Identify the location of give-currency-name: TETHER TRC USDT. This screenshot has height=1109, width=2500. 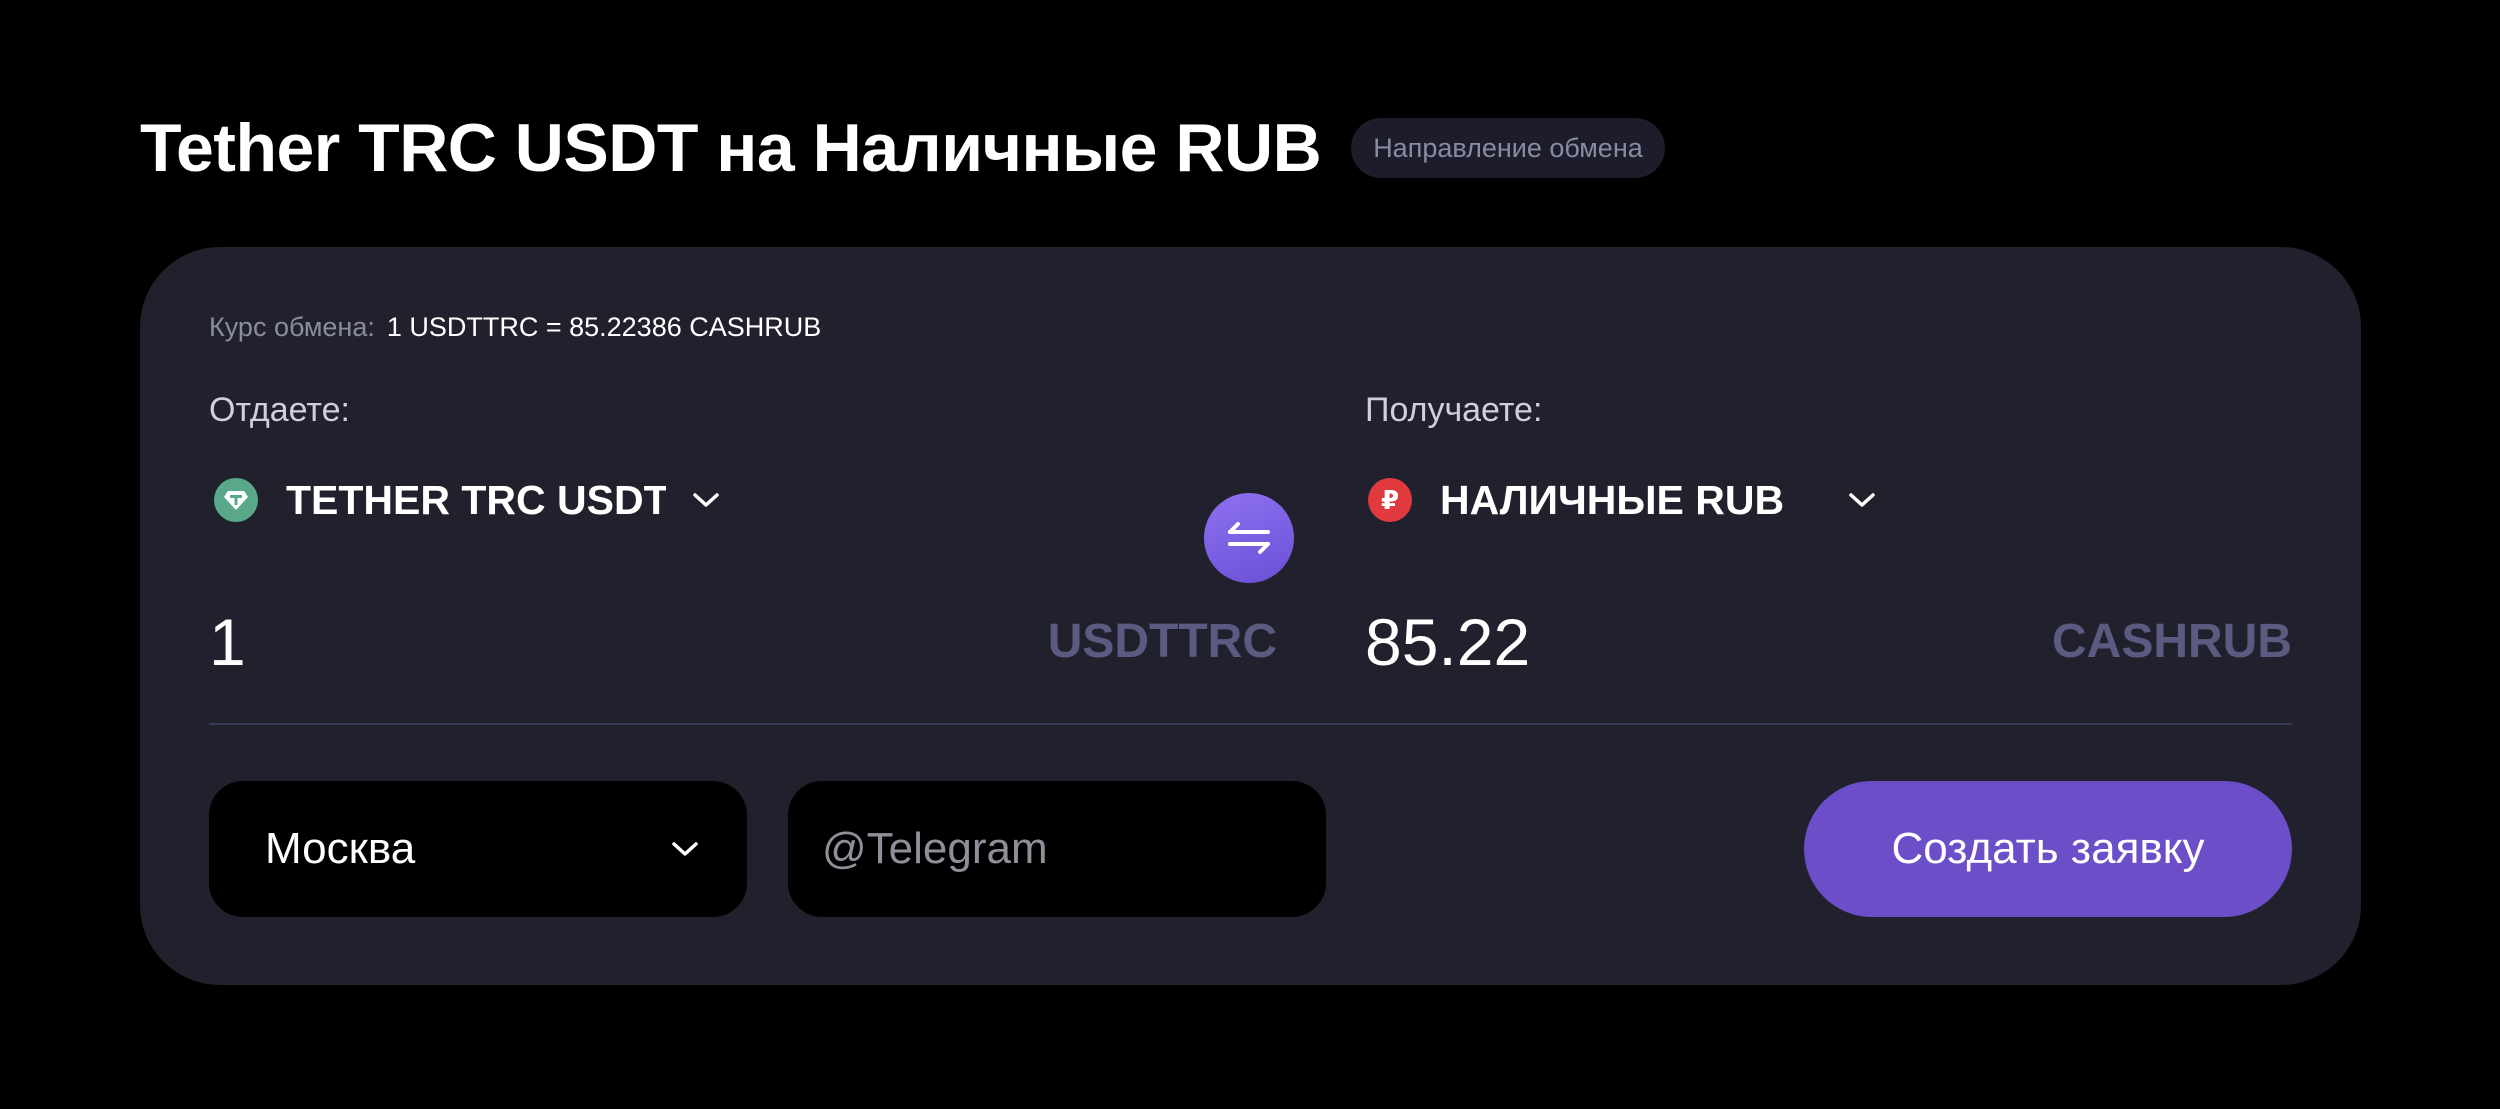
(476, 499).